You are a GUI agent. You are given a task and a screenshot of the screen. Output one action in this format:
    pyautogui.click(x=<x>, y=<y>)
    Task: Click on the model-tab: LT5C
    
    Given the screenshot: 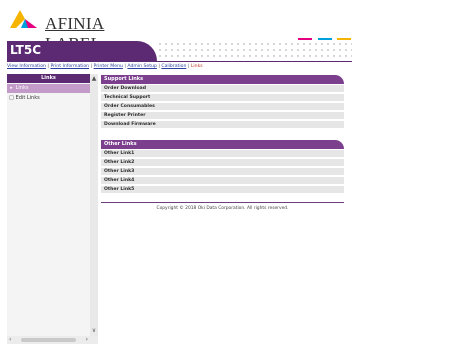 What is the action you would take?
    pyautogui.click(x=82, y=51)
    